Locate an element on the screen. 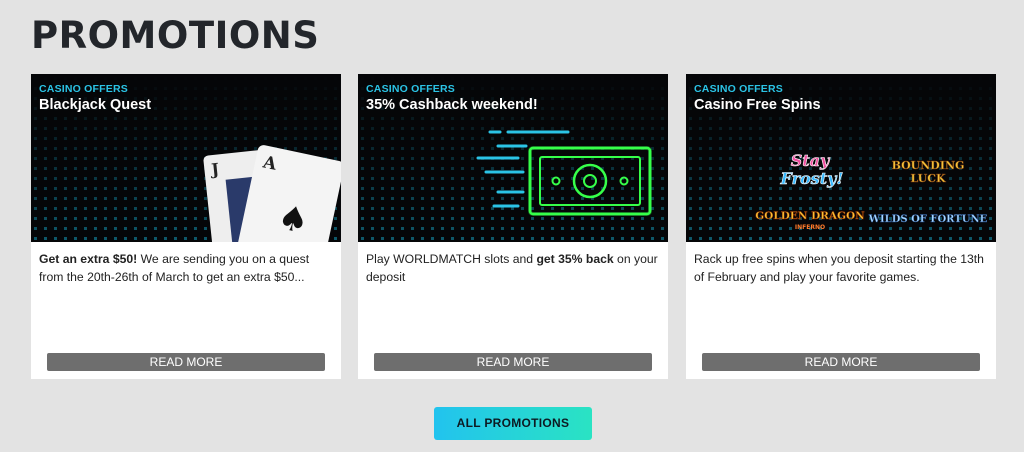 This screenshot has width=1024, height=452. all-promotions-button: ALL PROMOTIONS is located at coordinates (513, 423).